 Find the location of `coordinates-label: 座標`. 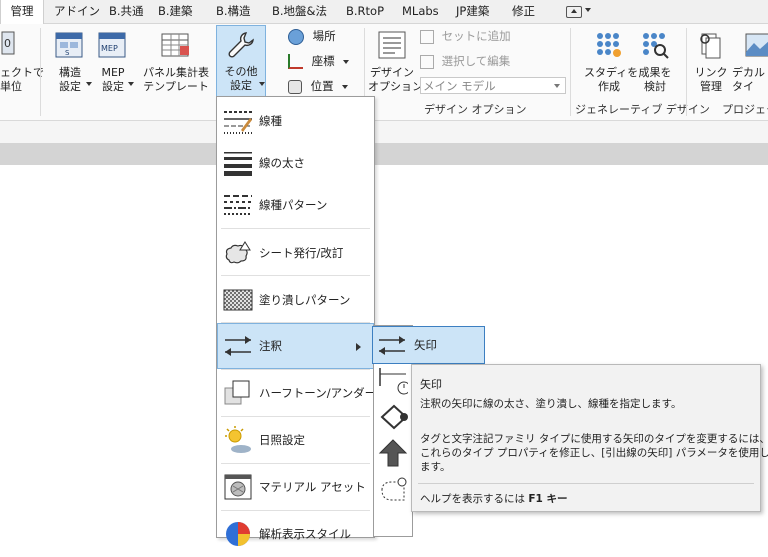

coordinates-label: 座標 is located at coordinates (323, 61).